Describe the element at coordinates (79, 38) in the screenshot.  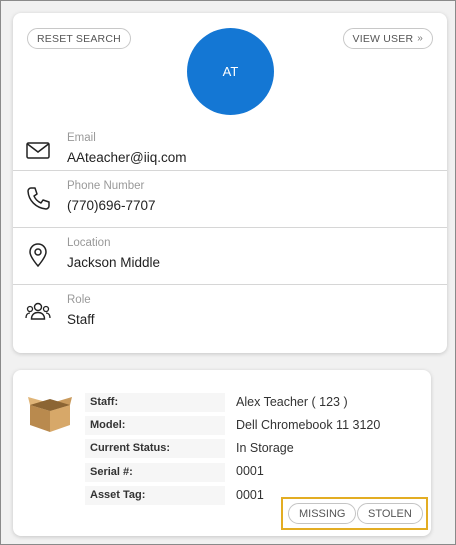
I see `reset-search-button: RESET SEARCH` at that location.